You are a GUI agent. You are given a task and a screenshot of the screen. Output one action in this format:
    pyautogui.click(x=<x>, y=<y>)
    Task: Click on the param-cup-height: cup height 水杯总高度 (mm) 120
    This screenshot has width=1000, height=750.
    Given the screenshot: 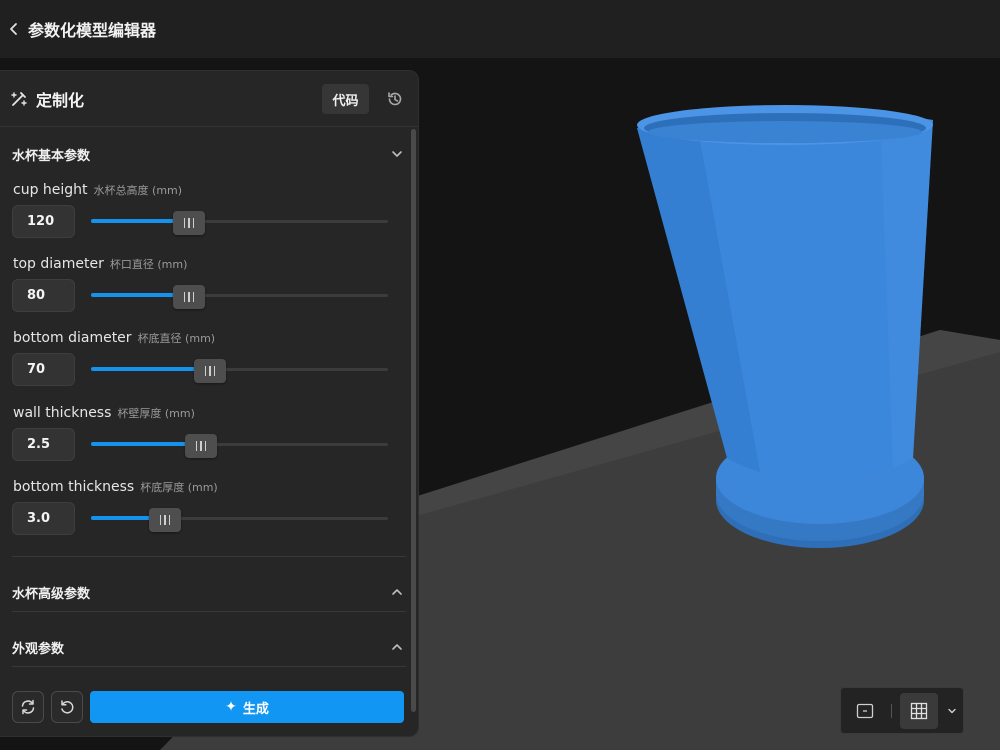 What is the action you would take?
    pyautogui.click(x=209, y=214)
    